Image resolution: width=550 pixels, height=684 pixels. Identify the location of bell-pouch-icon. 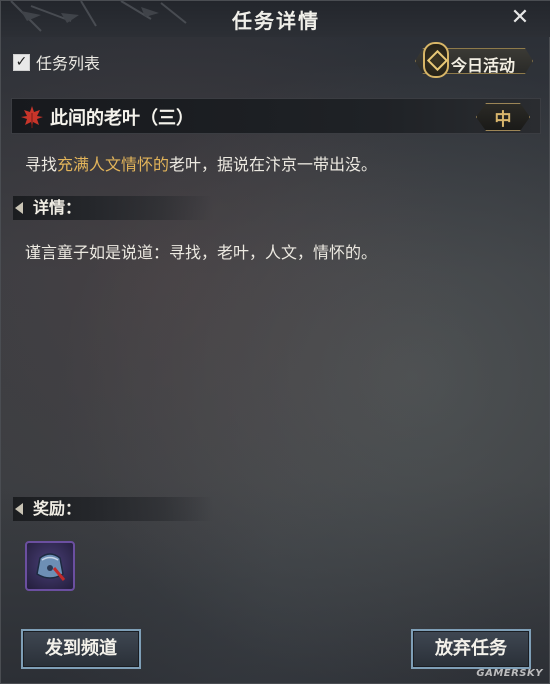
(51, 567).